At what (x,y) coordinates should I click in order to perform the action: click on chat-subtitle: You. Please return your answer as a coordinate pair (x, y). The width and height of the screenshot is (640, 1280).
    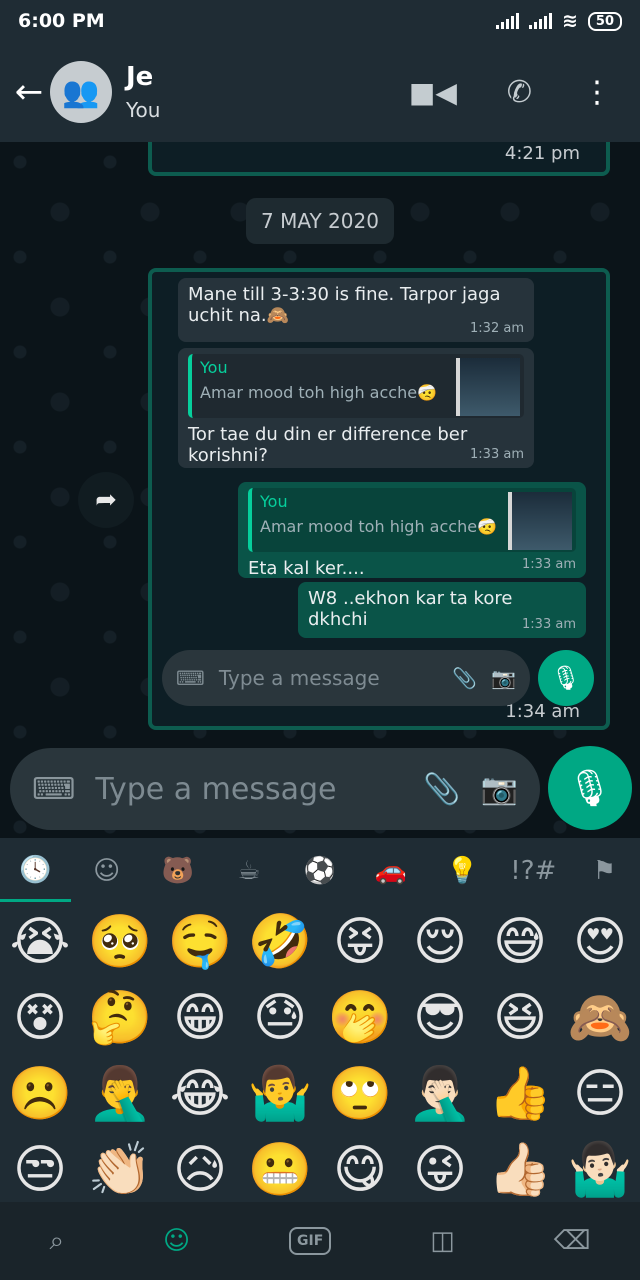
    Looking at the image, I should click on (143, 110).